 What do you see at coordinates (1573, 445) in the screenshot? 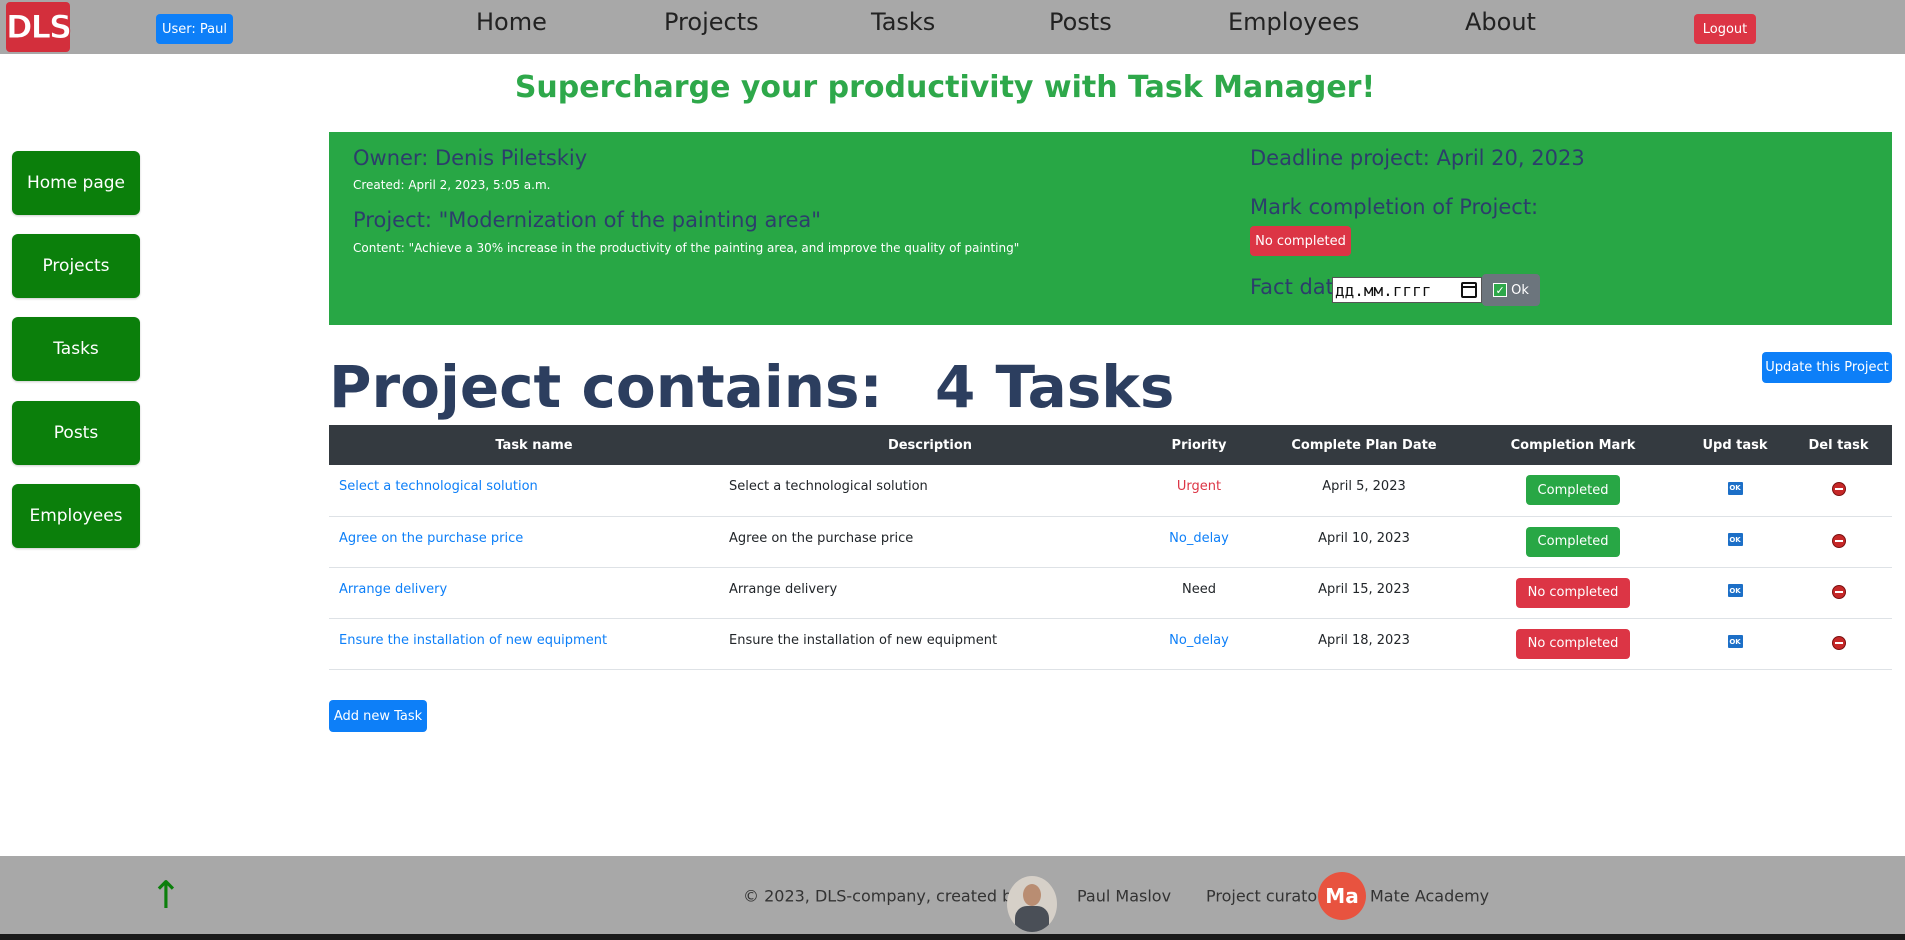
I see `header-completion-mark: Completion Mark` at bounding box center [1573, 445].